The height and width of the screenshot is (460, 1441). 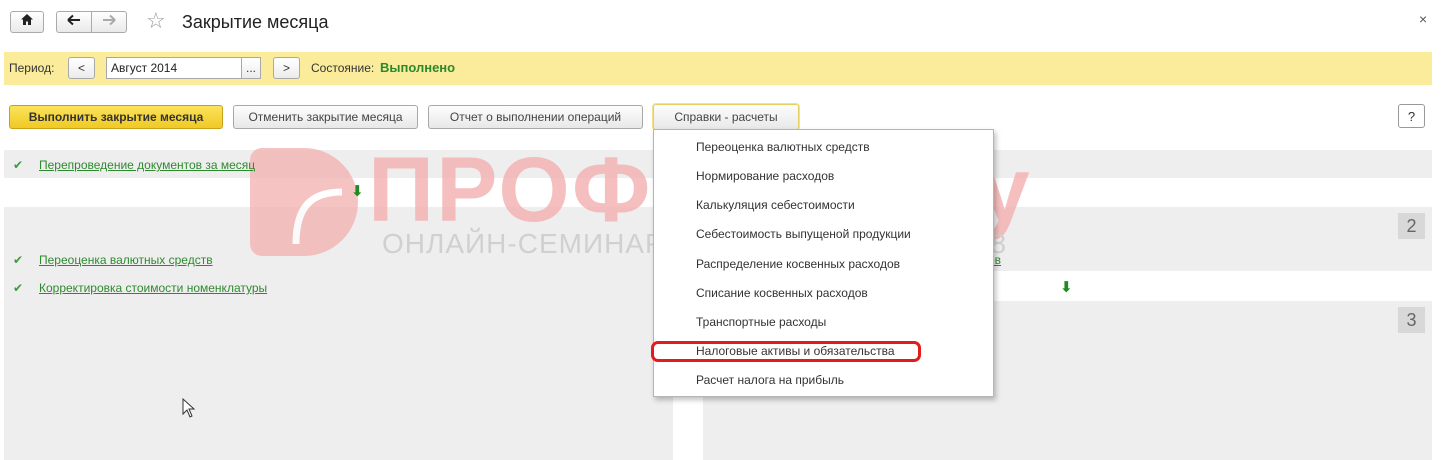 What do you see at coordinates (782, 293) in the screenshot?
I see `menu-item-indirect-writeoff: Списание косвенных расходов` at bounding box center [782, 293].